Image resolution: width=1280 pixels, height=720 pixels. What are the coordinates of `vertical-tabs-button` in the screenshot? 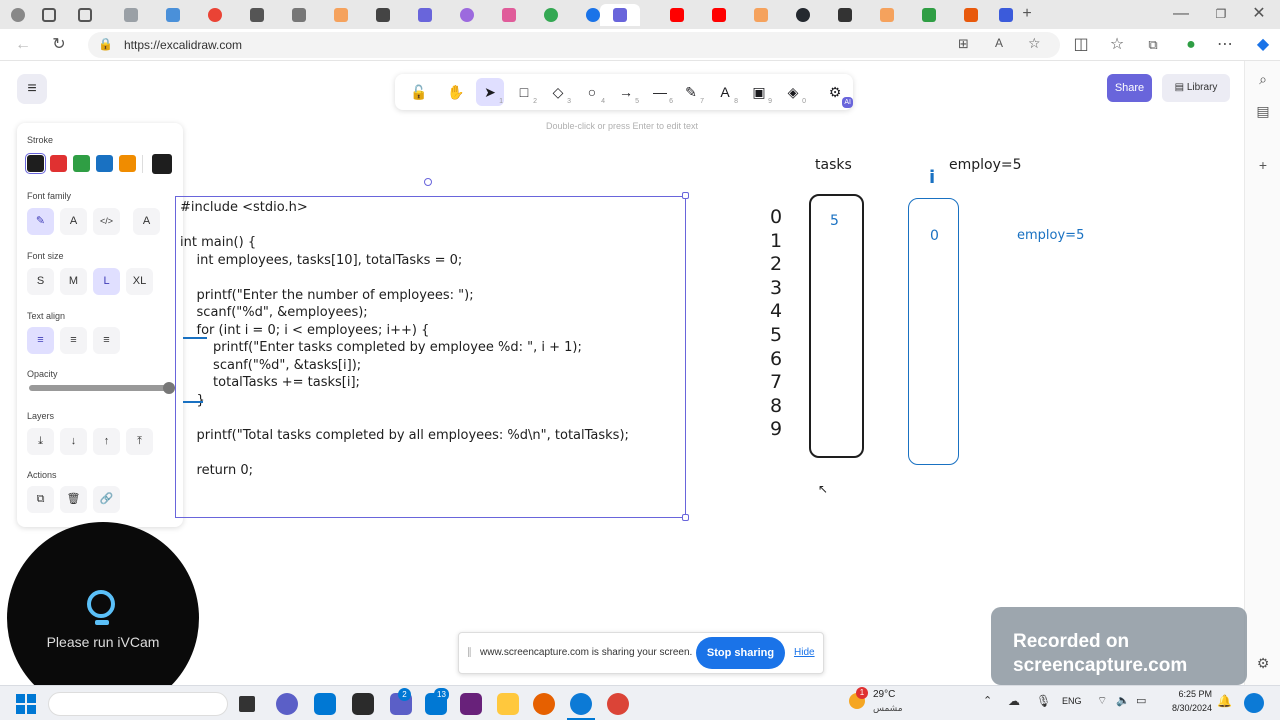 It's located at (85, 15).